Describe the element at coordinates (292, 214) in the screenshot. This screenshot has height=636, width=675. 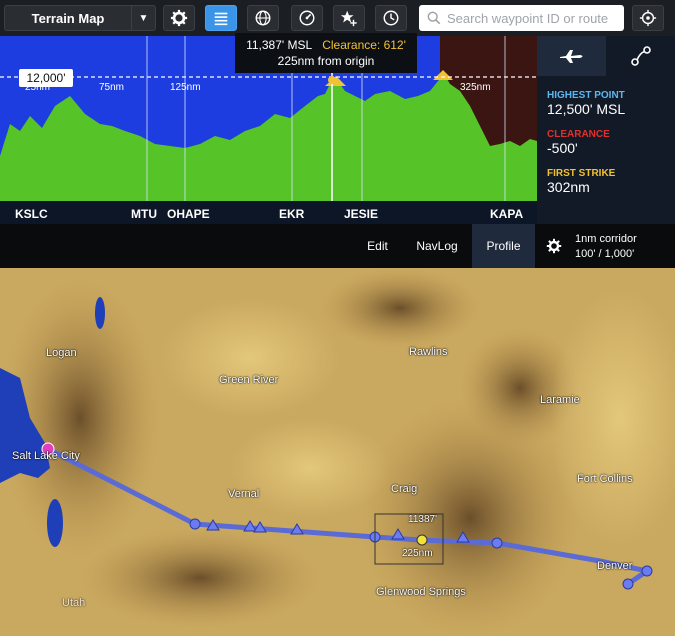
I see `waypoint-label: EKR` at that location.